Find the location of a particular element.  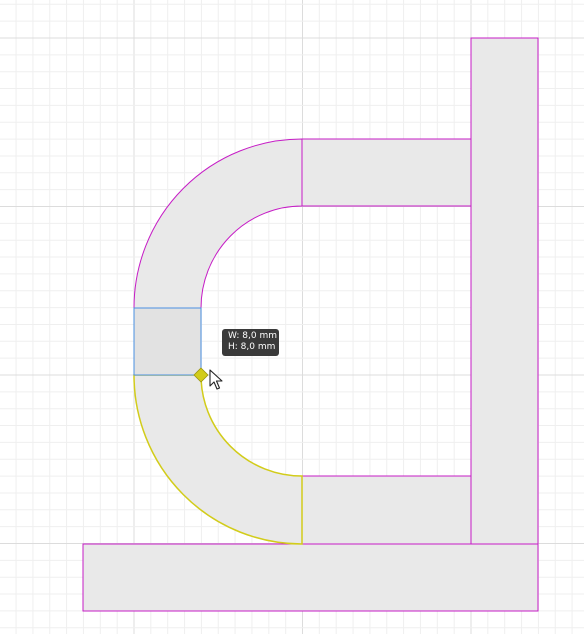

upper-straight-segment is located at coordinates (386, 172).